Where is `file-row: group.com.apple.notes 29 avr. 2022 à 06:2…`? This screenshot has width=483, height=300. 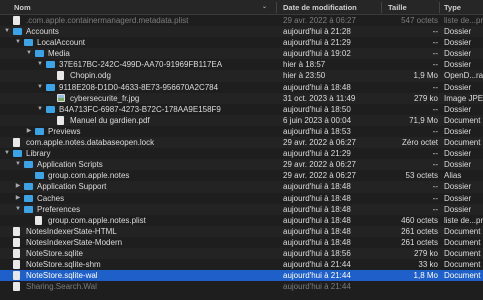 file-row: group.com.apple.notes 29 avr. 2022 à 06:2… is located at coordinates (241, 175).